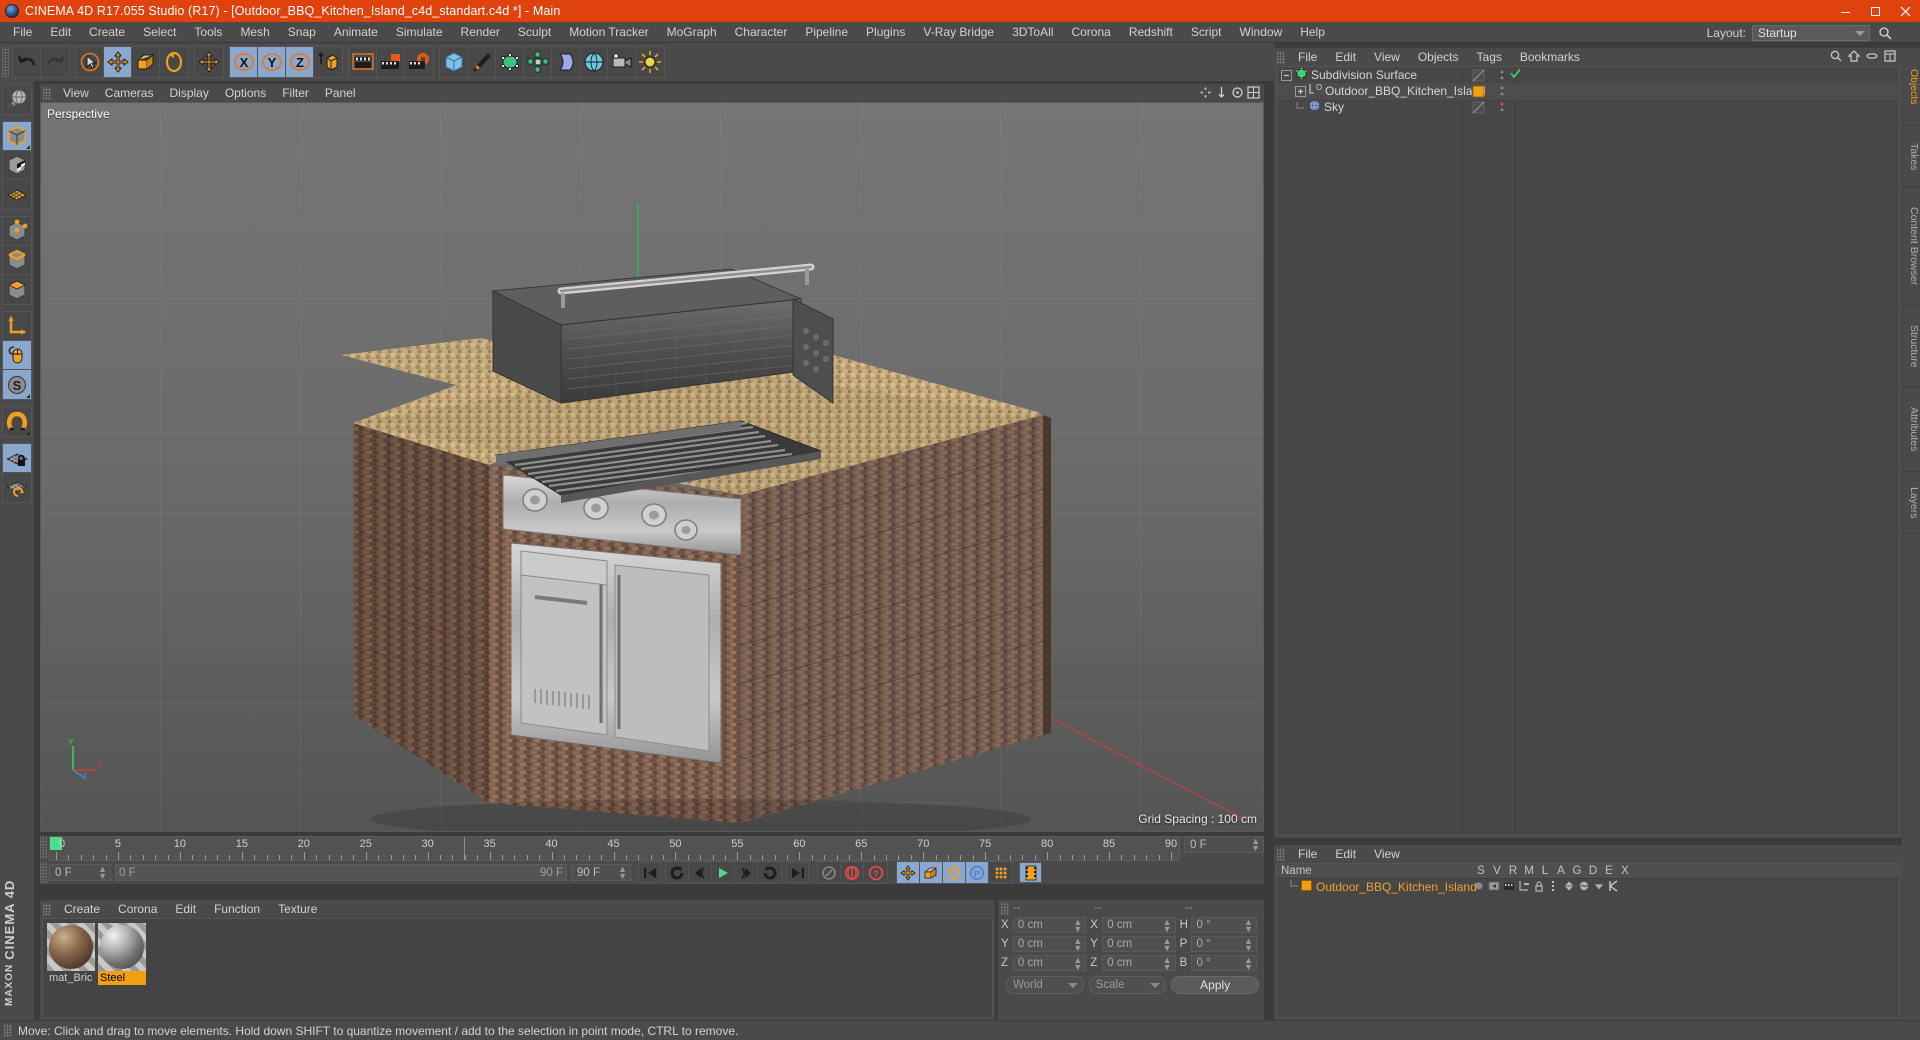  I want to click on home-icon, so click(1854, 57).